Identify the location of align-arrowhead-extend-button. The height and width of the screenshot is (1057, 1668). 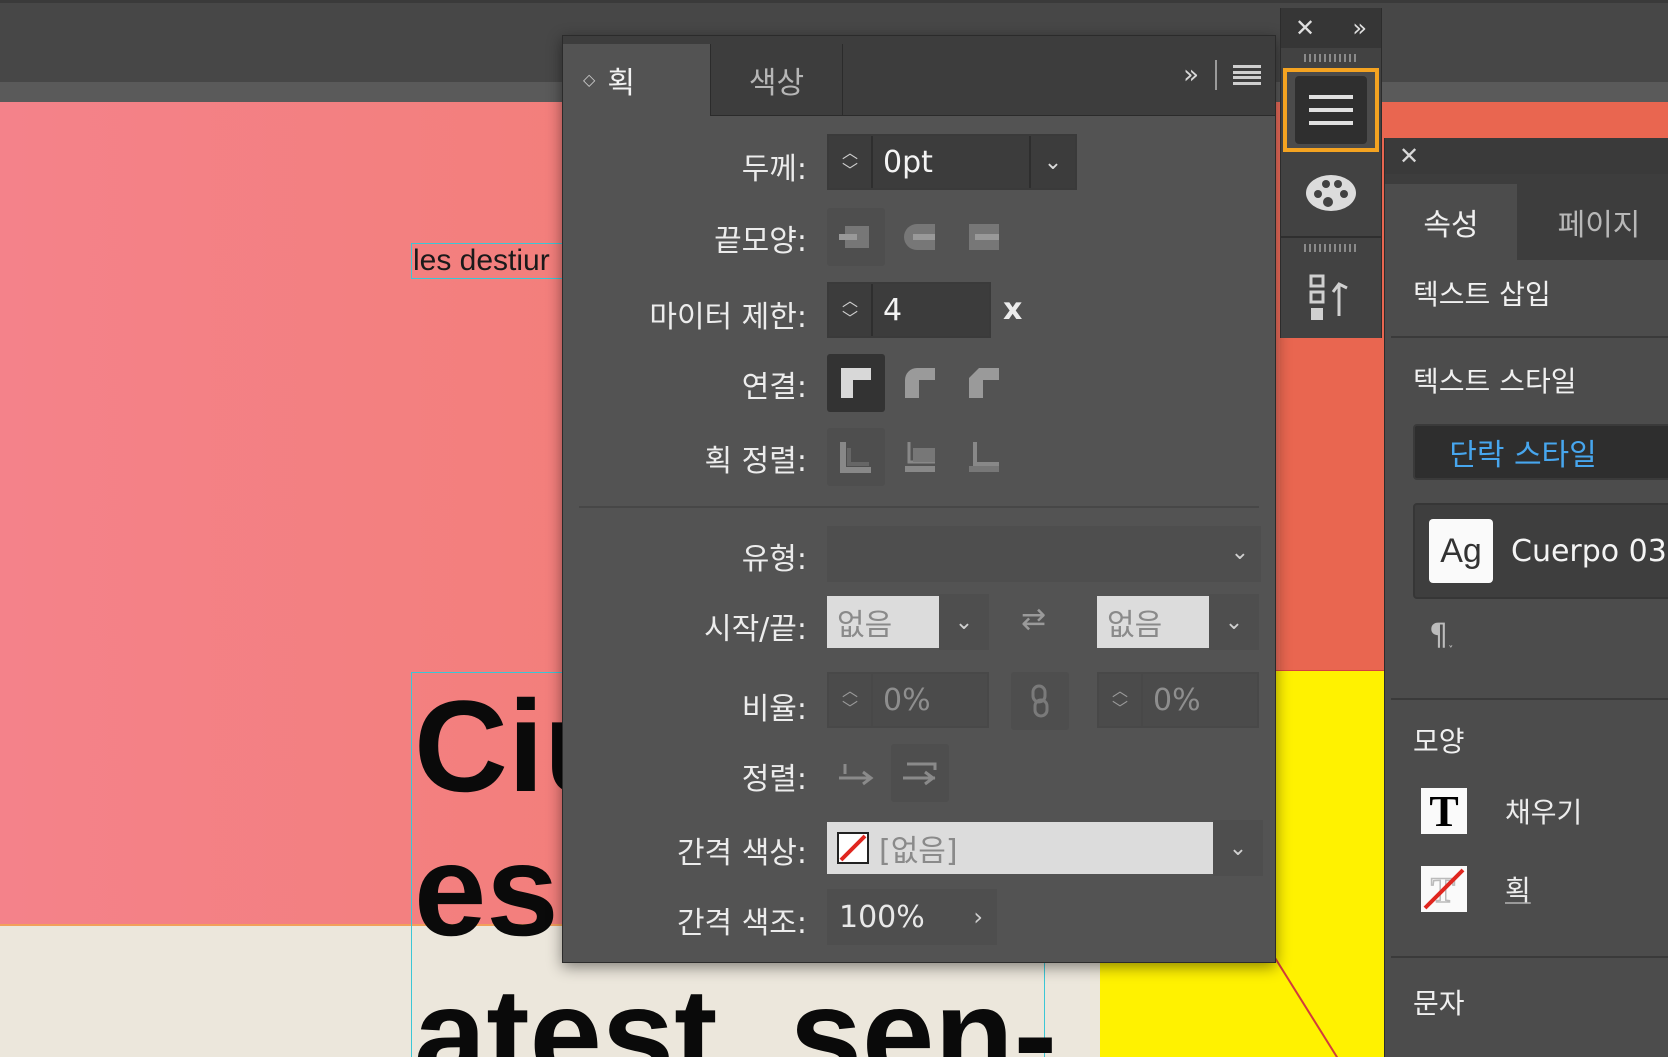
(856, 773).